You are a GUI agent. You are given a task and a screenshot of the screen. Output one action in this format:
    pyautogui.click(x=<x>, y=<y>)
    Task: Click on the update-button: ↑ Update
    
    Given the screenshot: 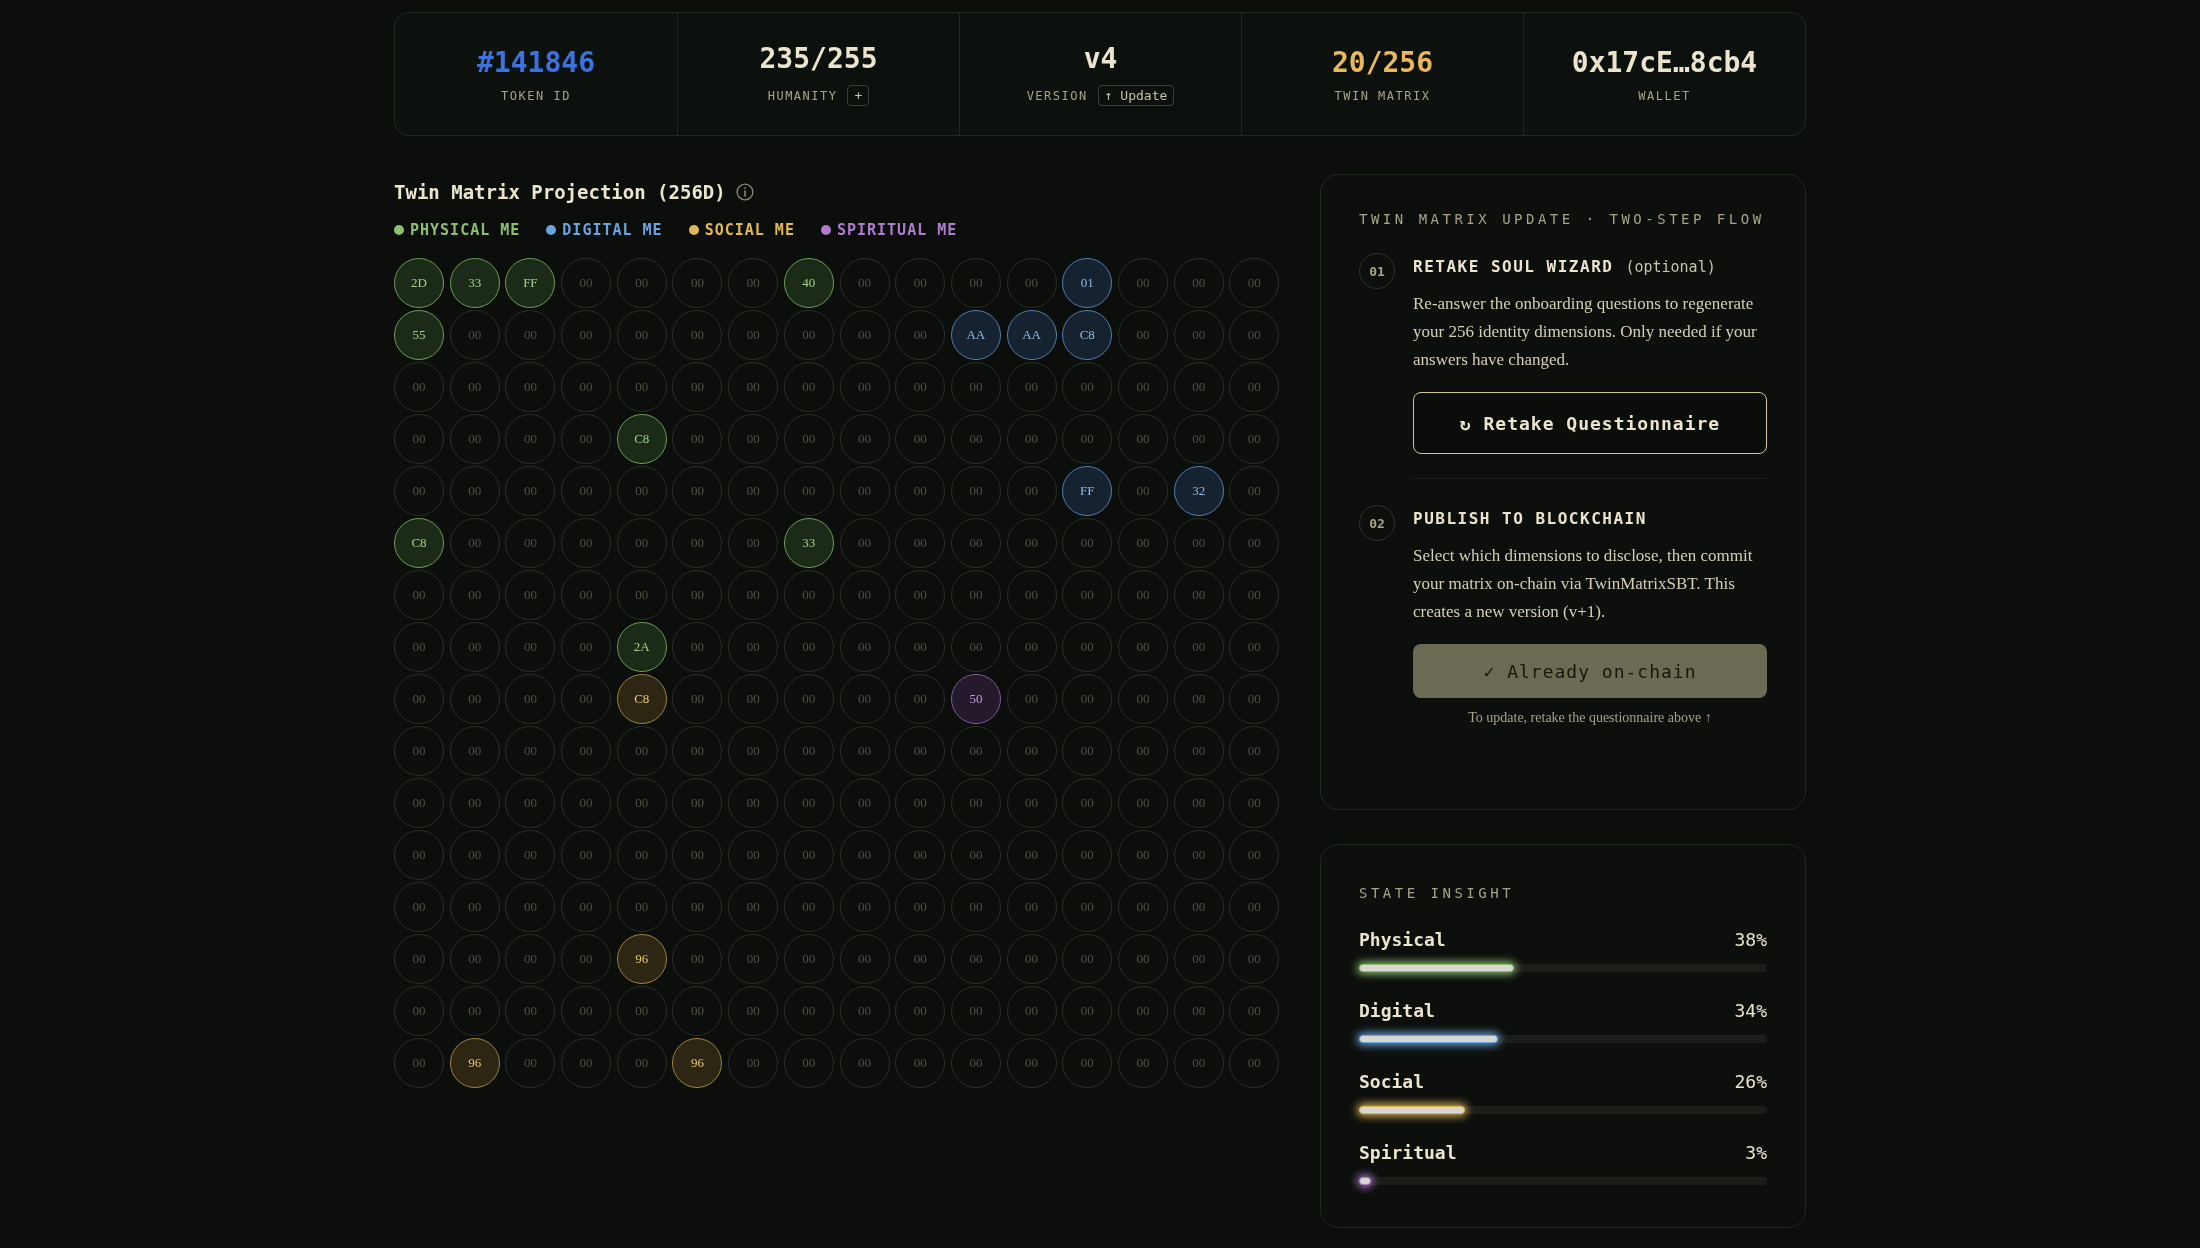 What is the action you would take?
    pyautogui.click(x=1136, y=95)
    